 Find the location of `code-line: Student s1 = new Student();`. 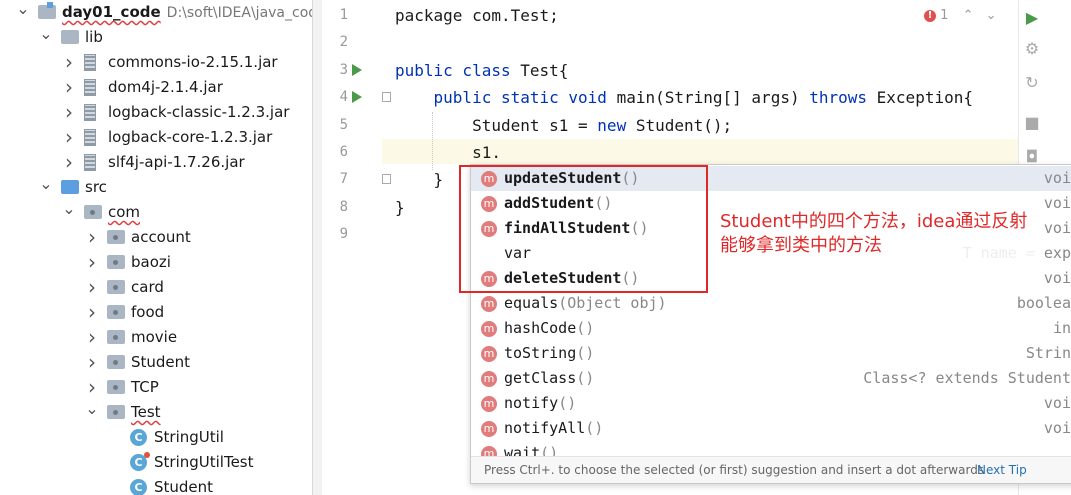

code-line: Student s1 = new Student(); is located at coordinates (563, 125).